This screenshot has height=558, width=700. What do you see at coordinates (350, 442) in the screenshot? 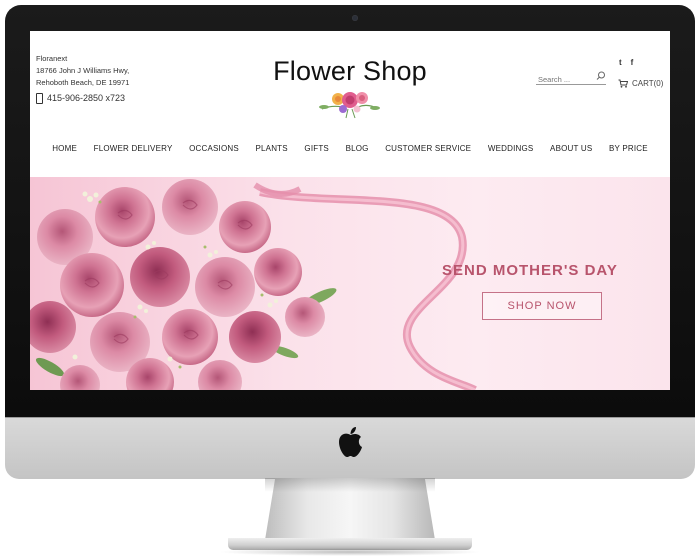
I see `apple-logo-icon` at bounding box center [350, 442].